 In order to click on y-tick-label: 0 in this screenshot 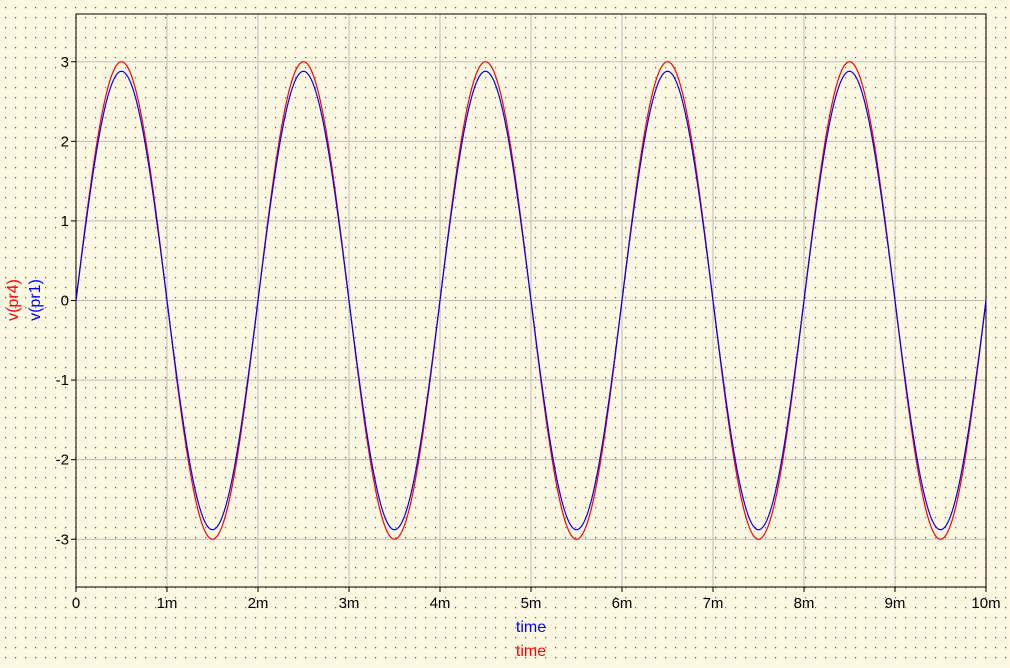, I will do `click(65, 301)`.